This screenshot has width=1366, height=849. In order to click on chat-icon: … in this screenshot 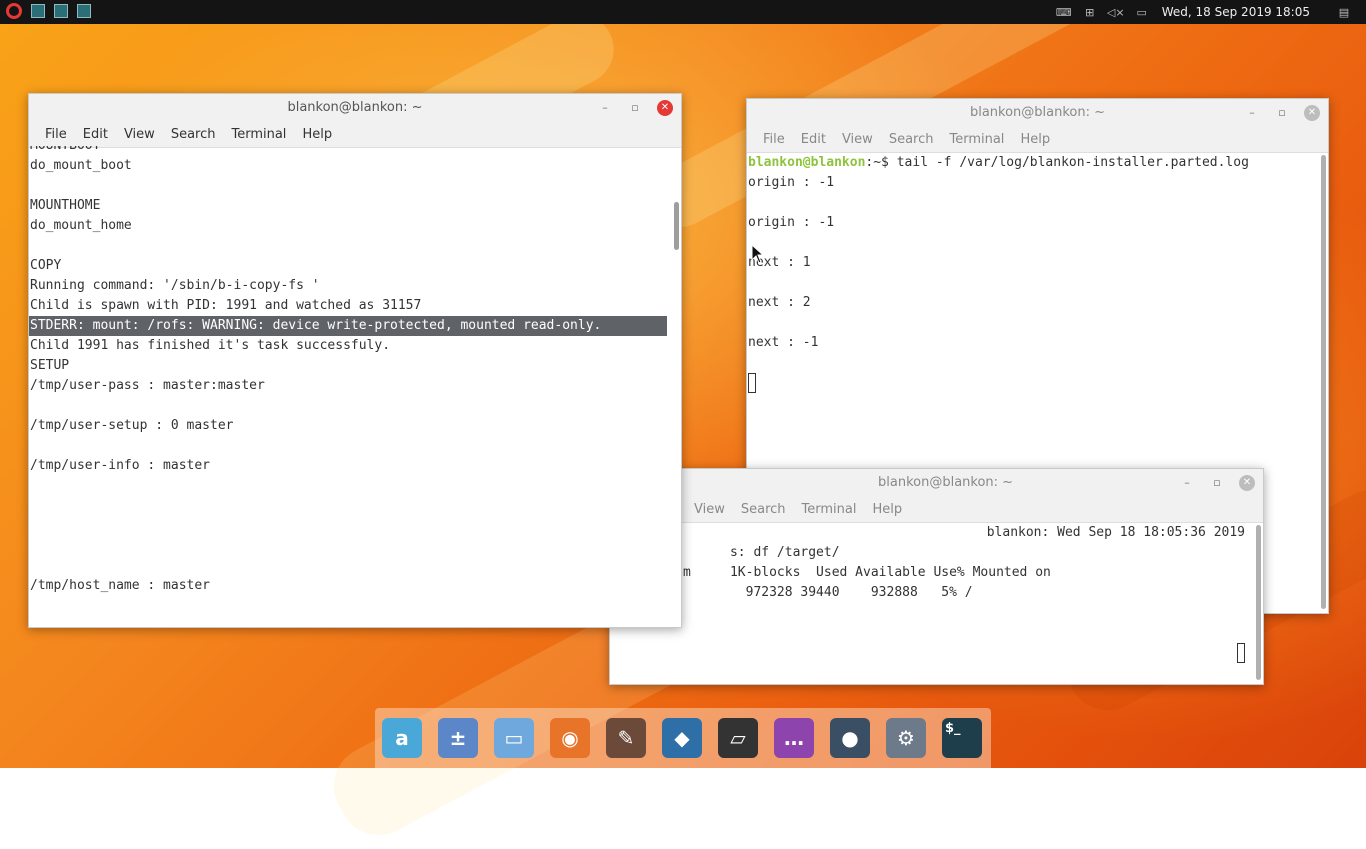, I will do `click(794, 738)`.